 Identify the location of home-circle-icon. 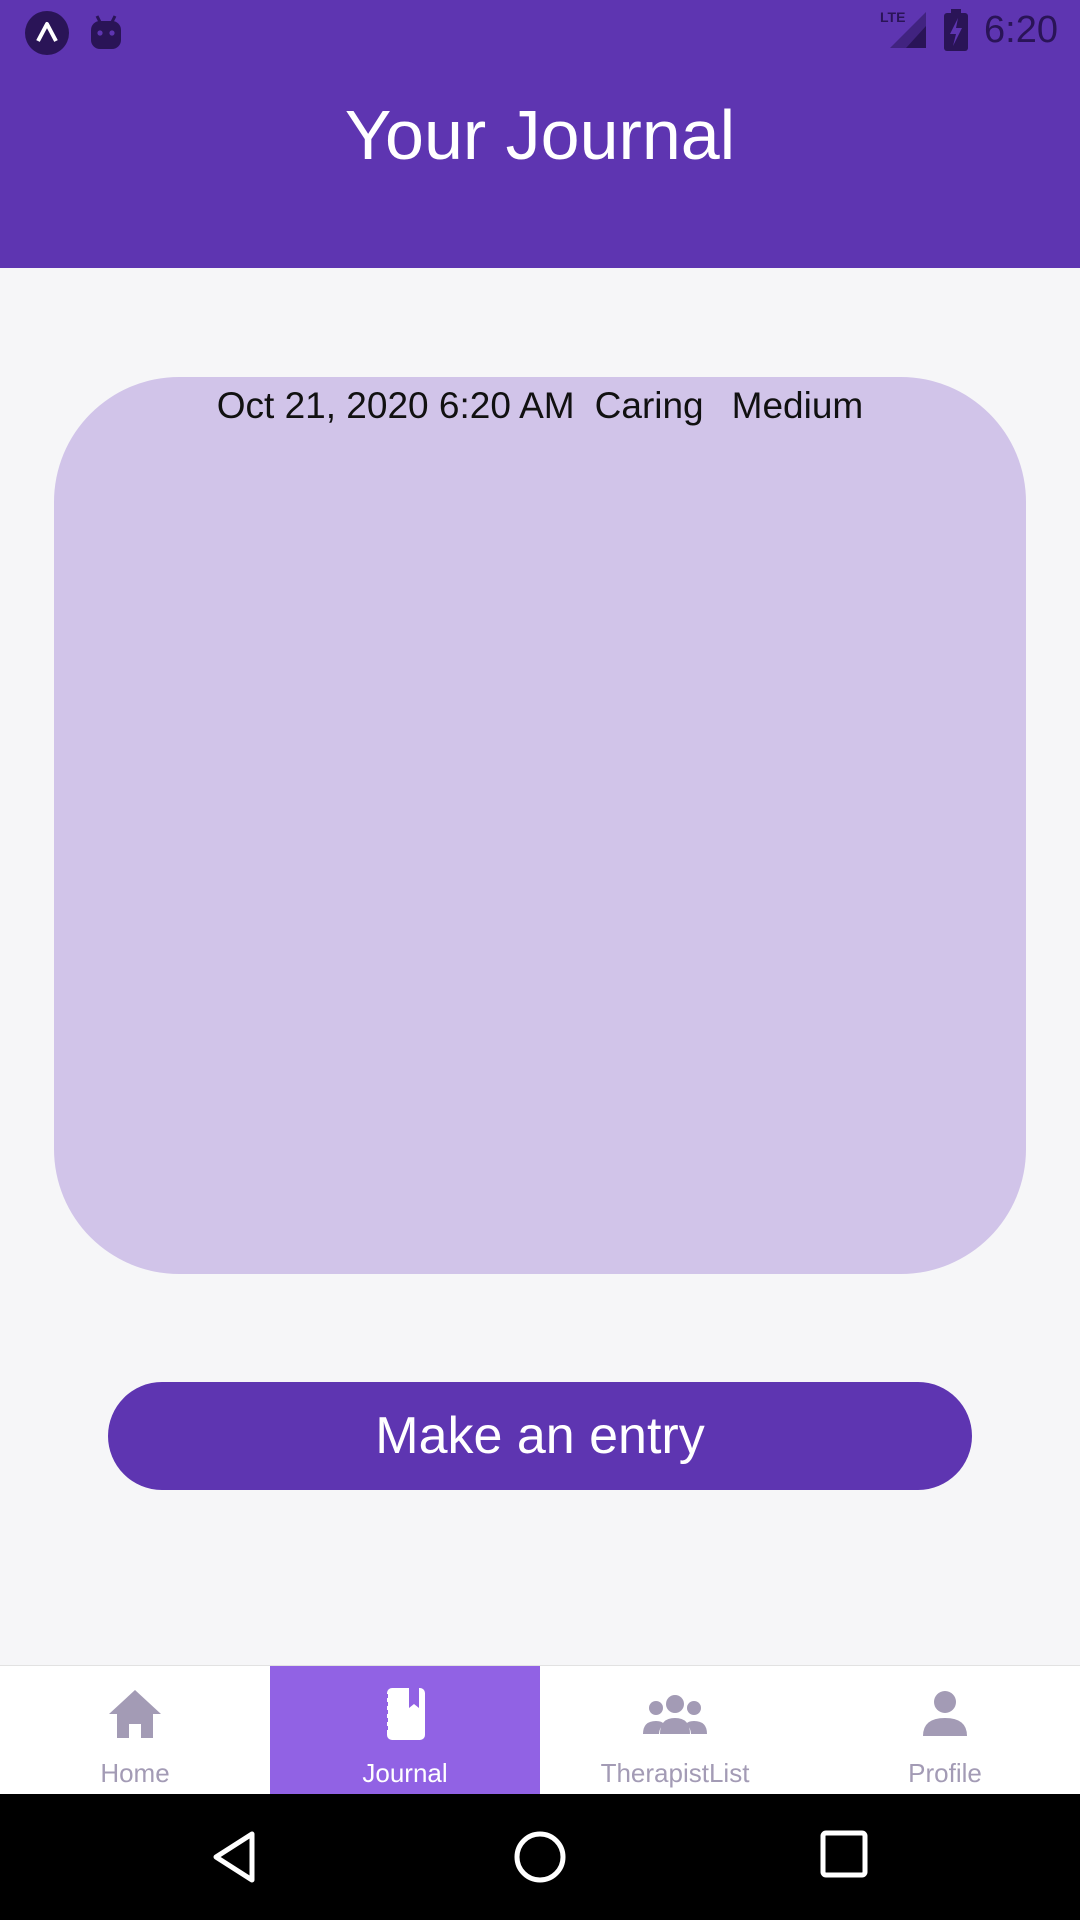
(540, 1857).